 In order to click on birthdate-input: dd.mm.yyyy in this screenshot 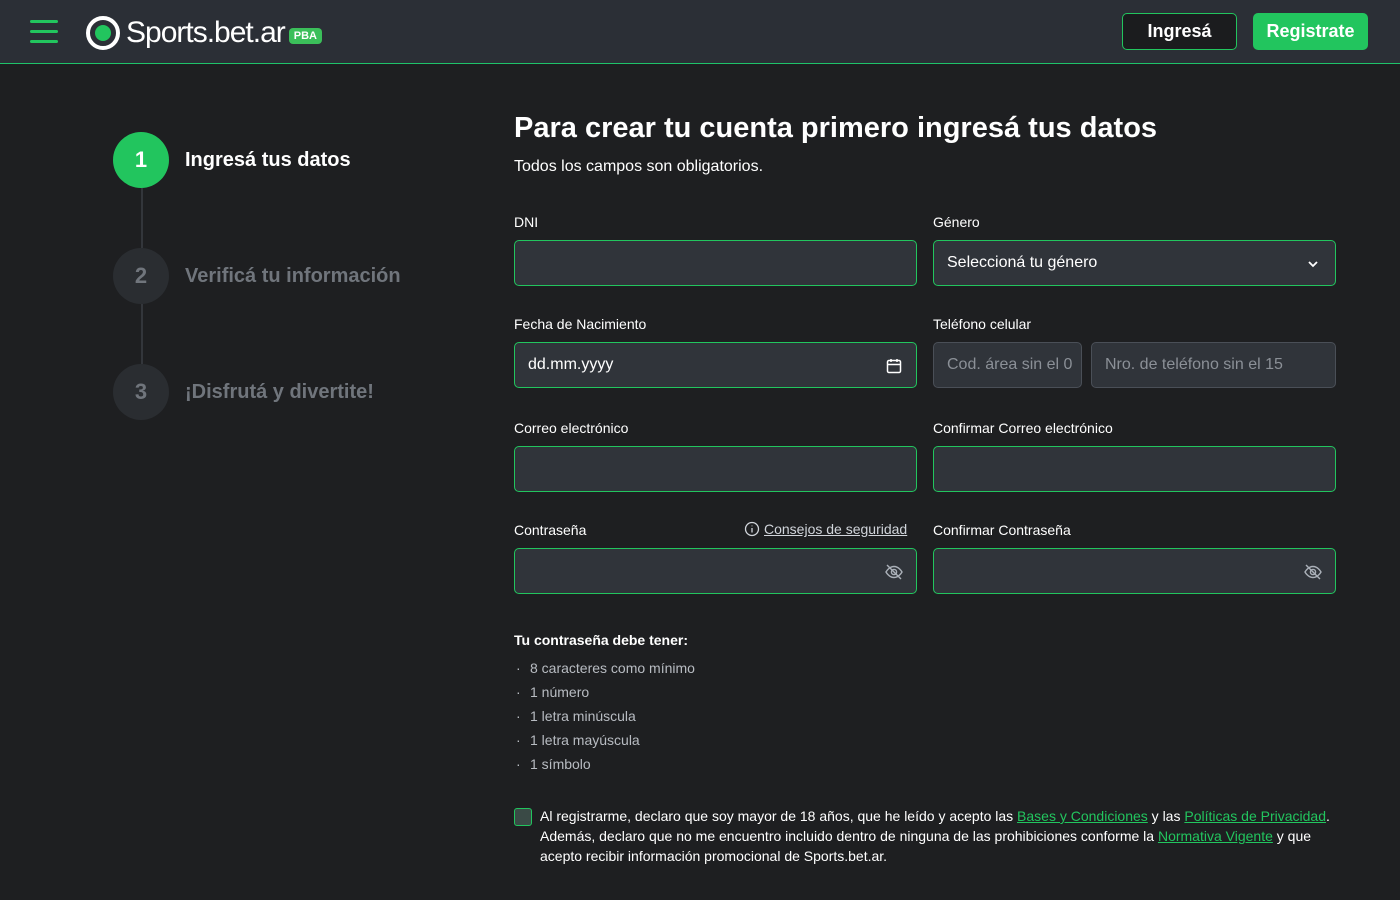, I will do `click(715, 365)`.